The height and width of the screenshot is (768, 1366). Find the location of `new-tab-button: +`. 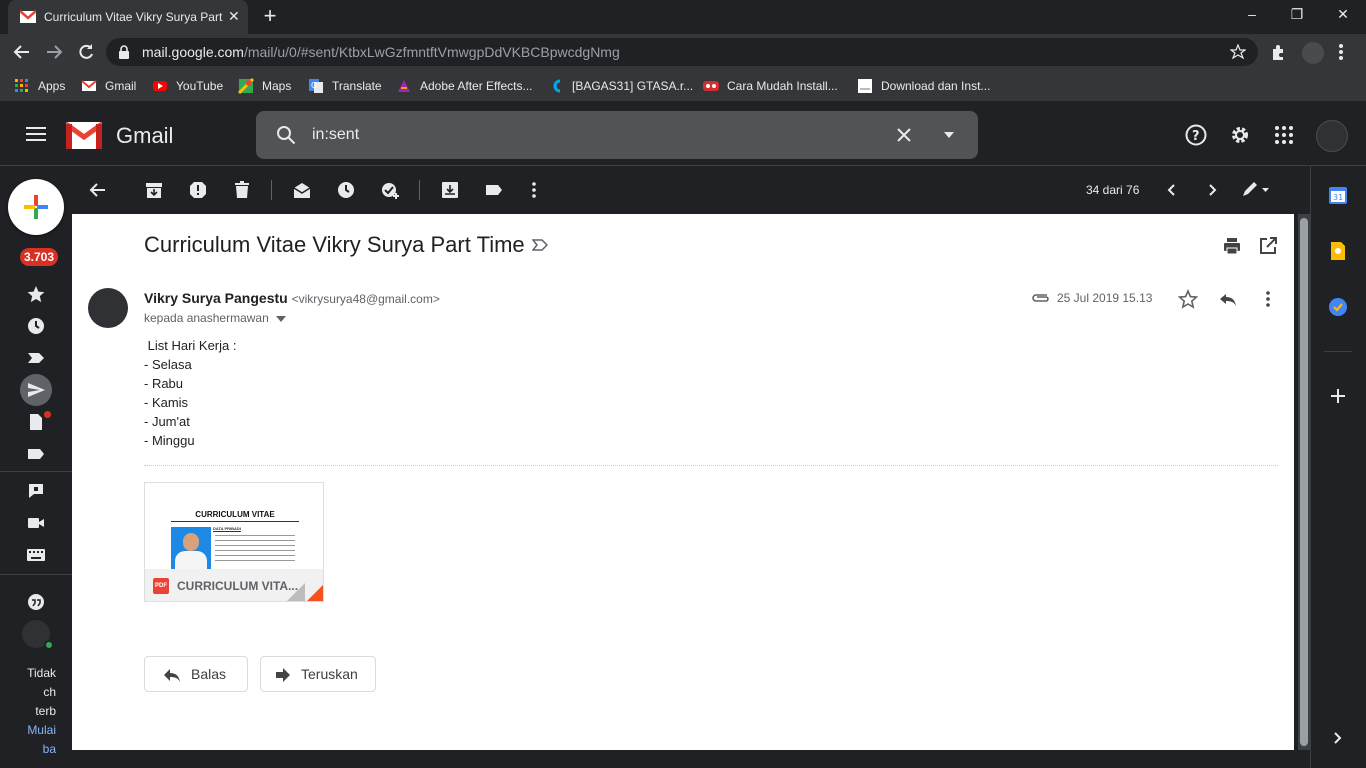

new-tab-button: + is located at coordinates (270, 16).